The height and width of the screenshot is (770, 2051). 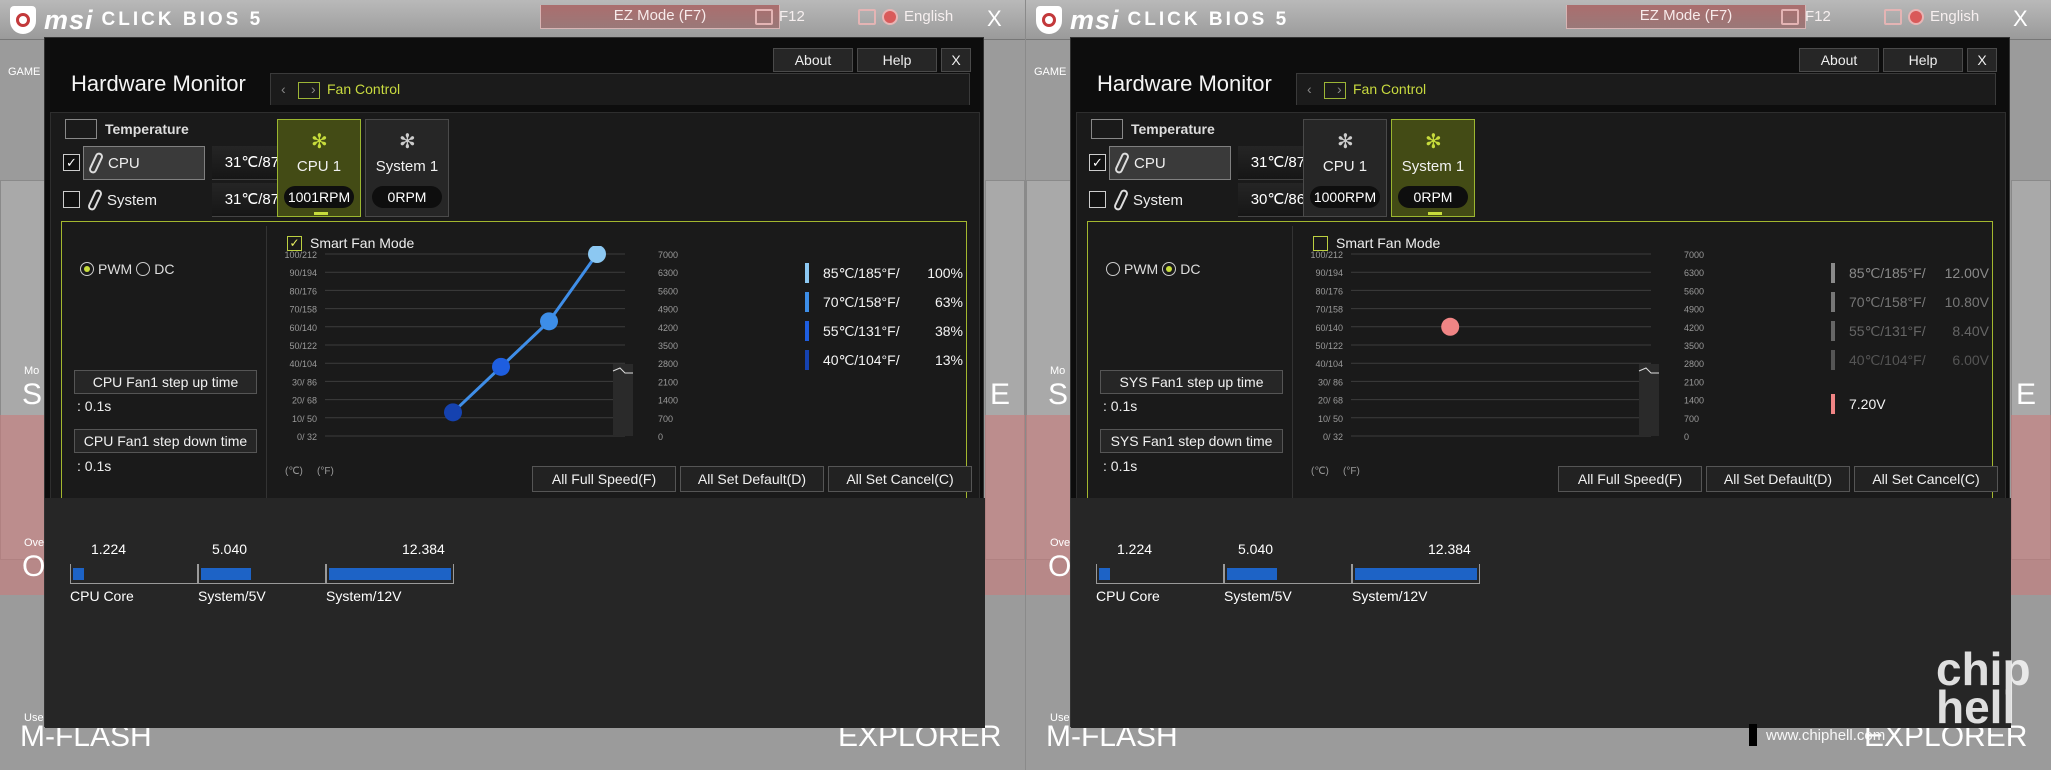 What do you see at coordinates (1833, 273) in the screenshot?
I see `legend-swatch` at bounding box center [1833, 273].